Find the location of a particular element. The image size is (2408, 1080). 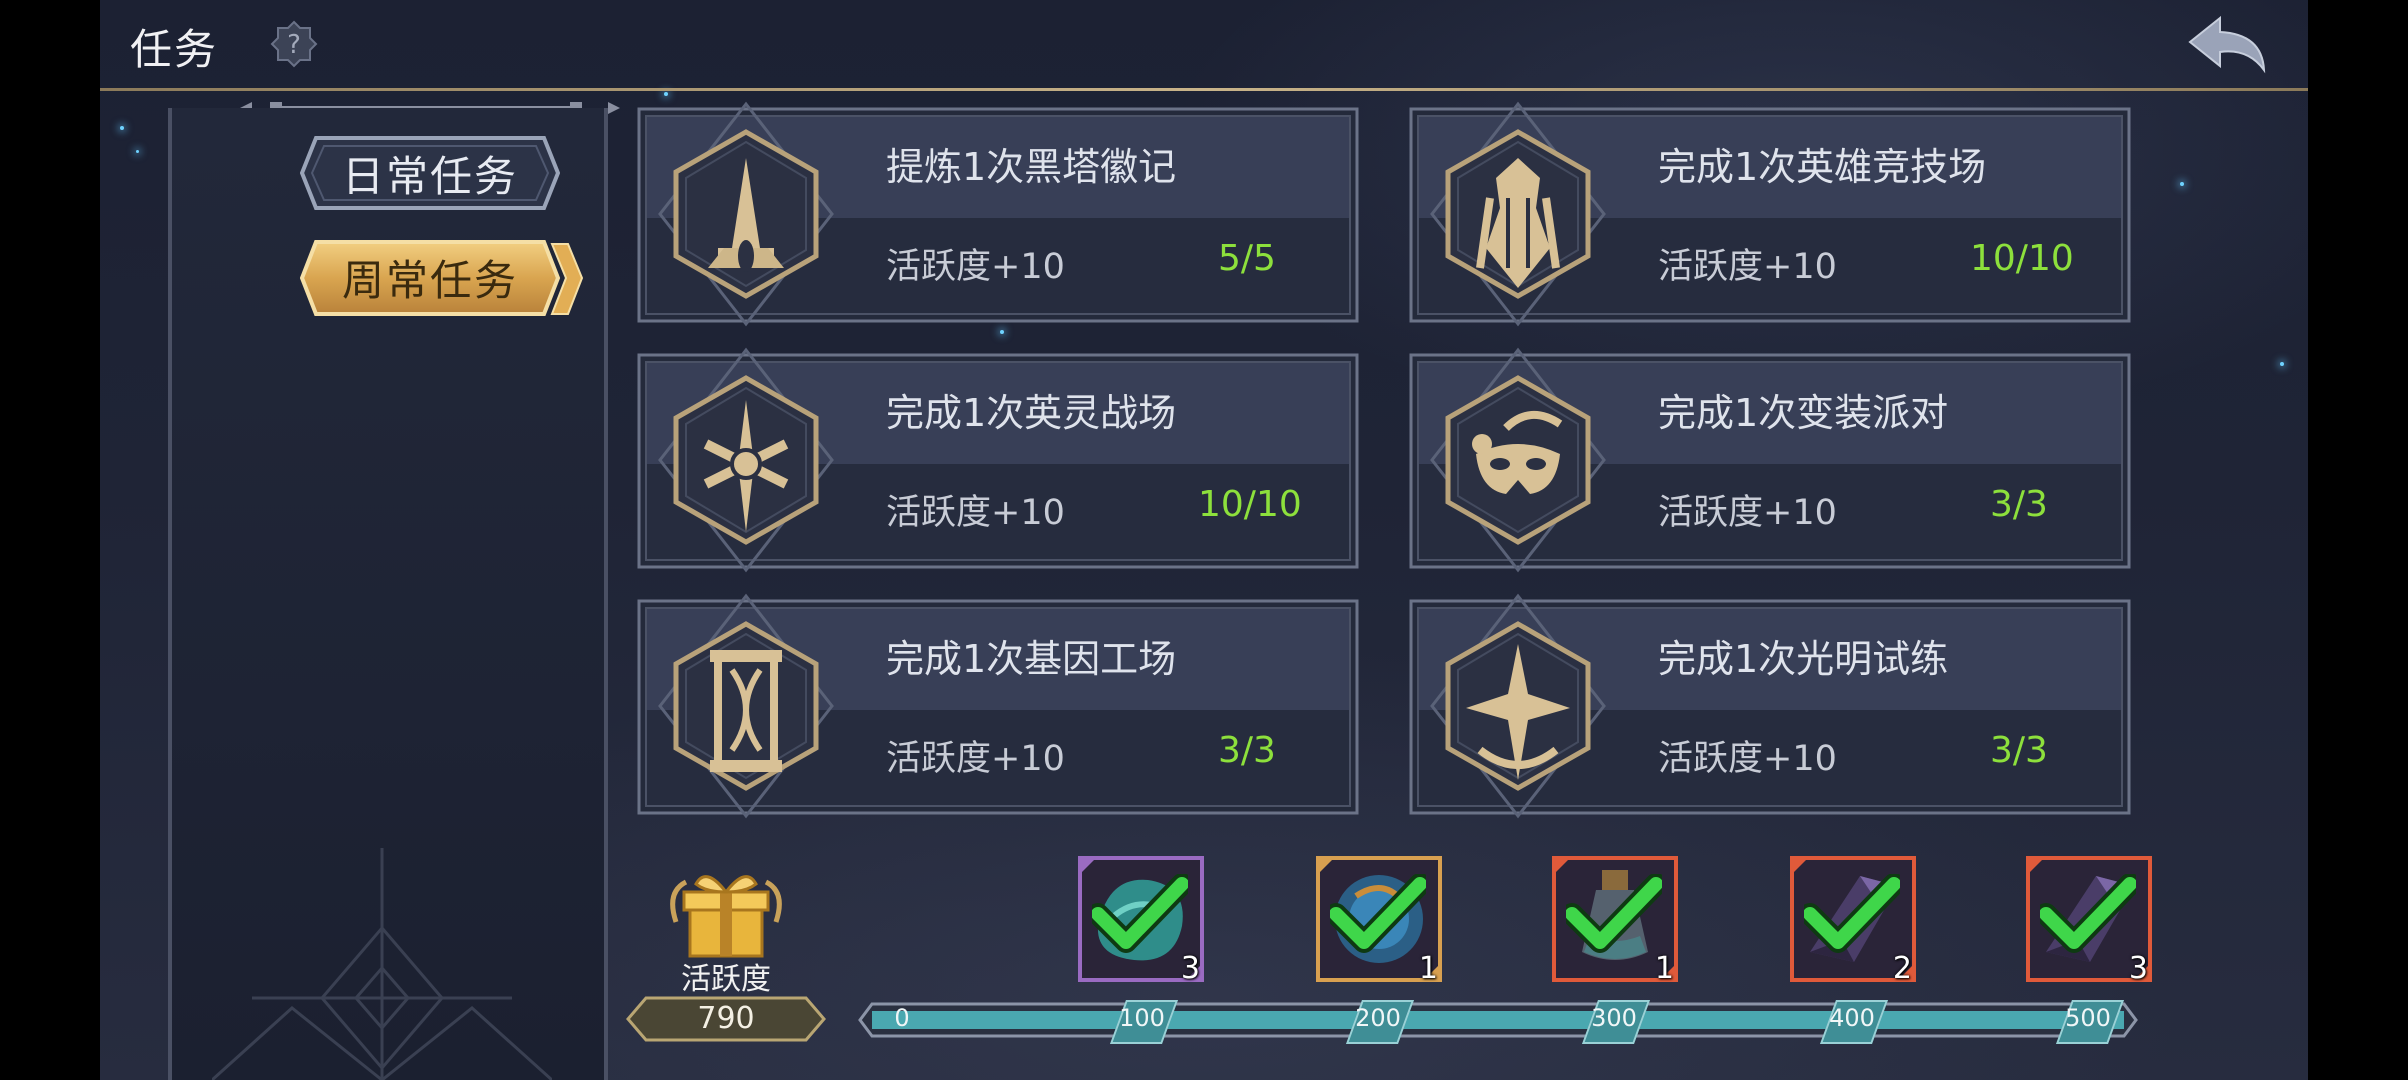

sidebar-ornament is located at coordinates (382, 964).